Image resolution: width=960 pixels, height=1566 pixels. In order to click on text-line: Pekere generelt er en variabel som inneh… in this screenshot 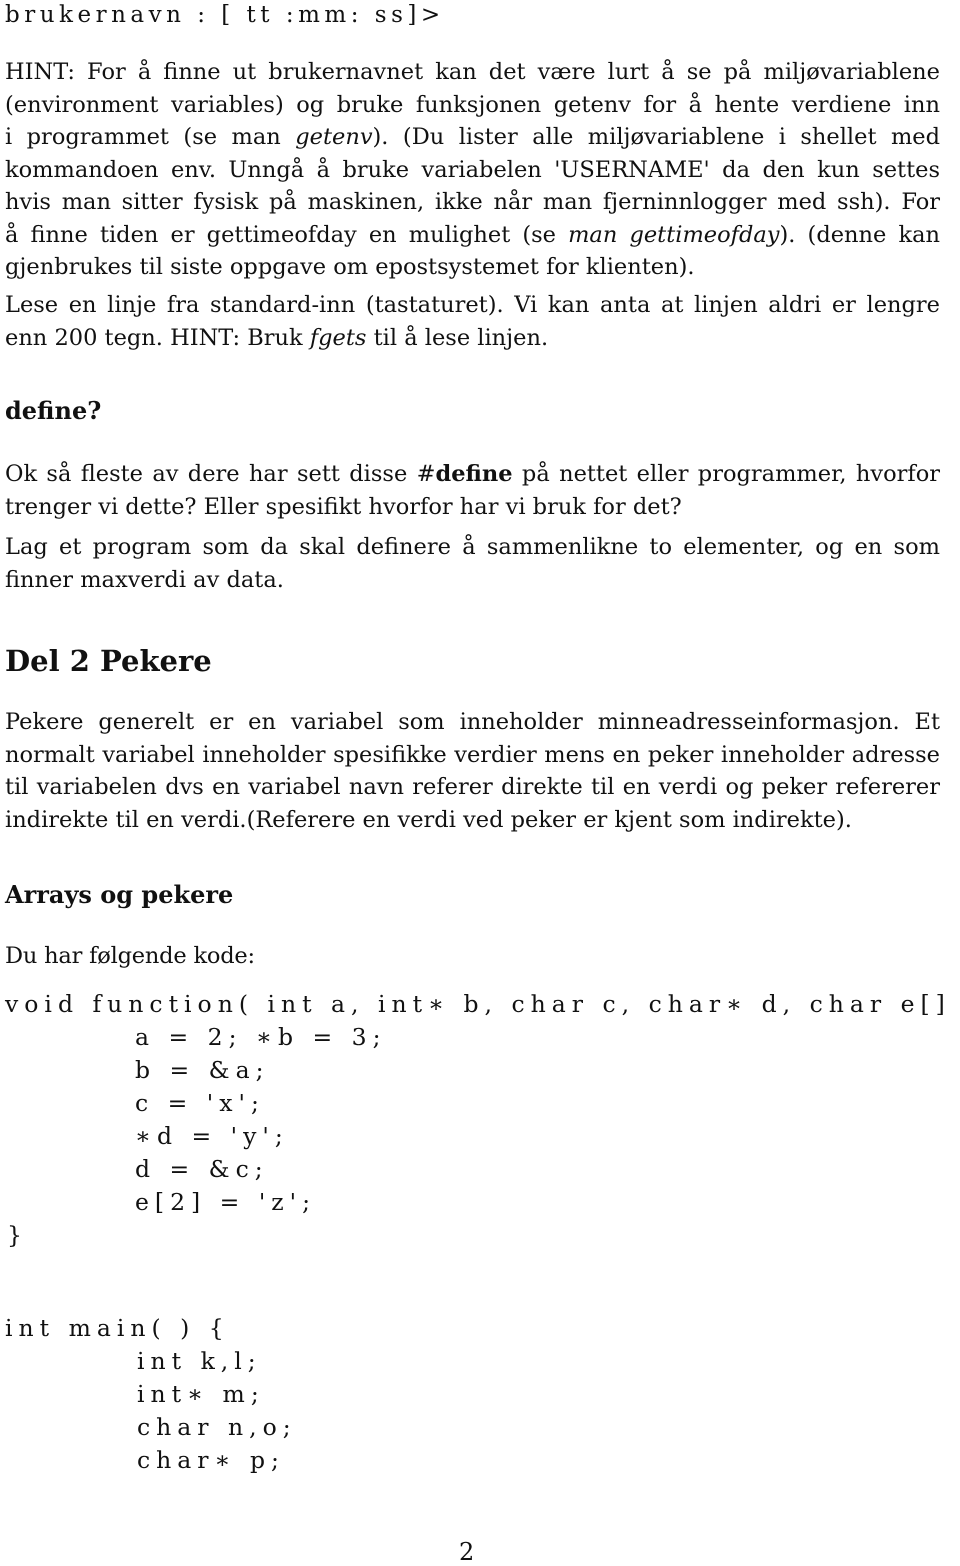, I will do `click(472, 722)`.